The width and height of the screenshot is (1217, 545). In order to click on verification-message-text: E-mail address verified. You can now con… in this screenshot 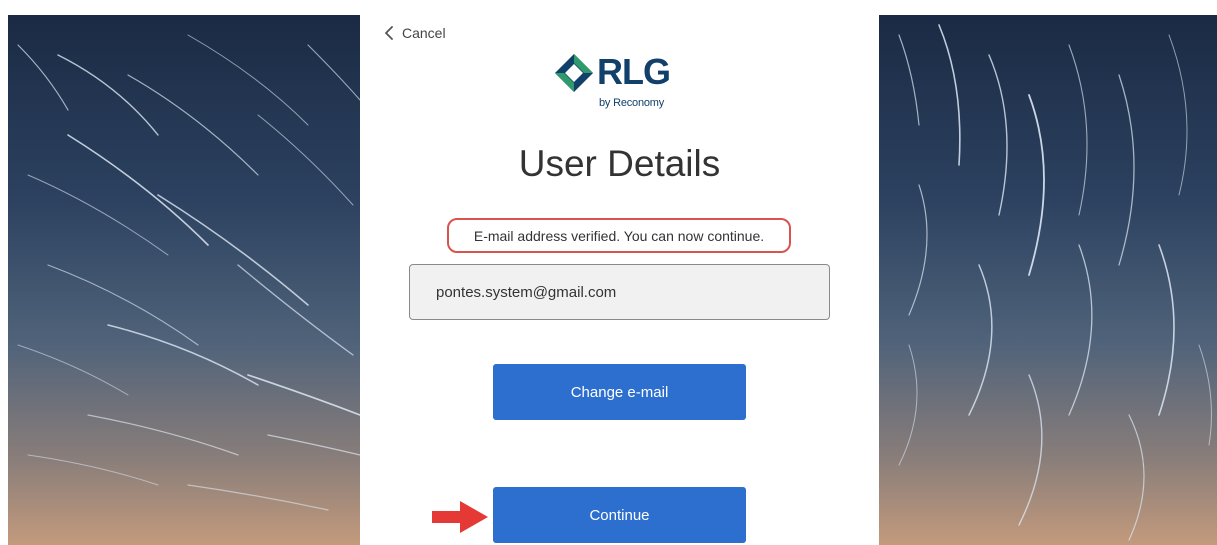, I will do `click(619, 235)`.